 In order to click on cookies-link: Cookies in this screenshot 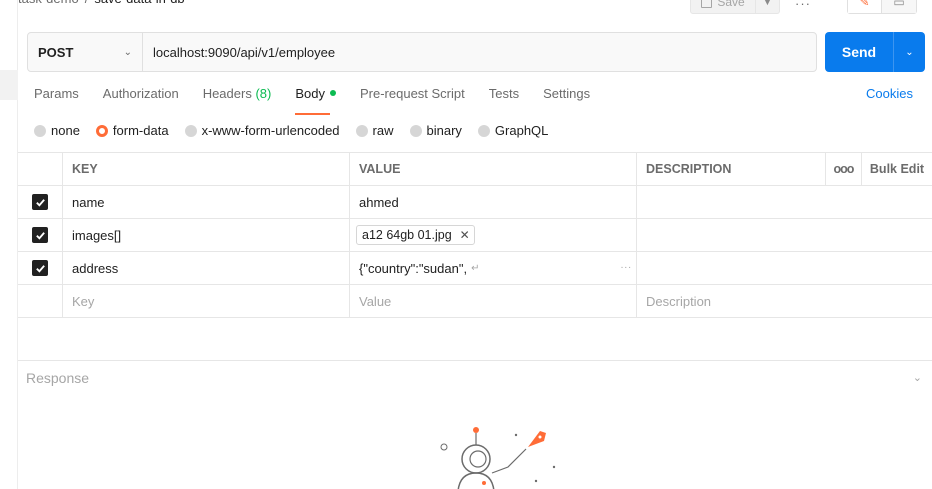, I will do `click(889, 93)`.